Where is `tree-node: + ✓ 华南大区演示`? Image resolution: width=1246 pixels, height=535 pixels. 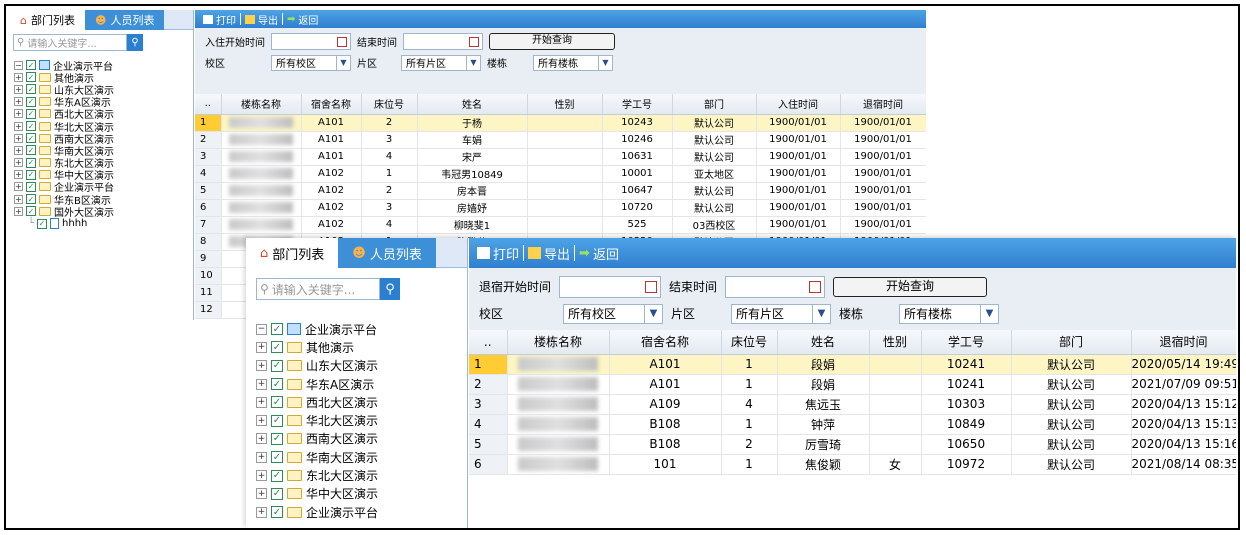 tree-node: + ✓ 华南大区演示 is located at coordinates (361, 457).